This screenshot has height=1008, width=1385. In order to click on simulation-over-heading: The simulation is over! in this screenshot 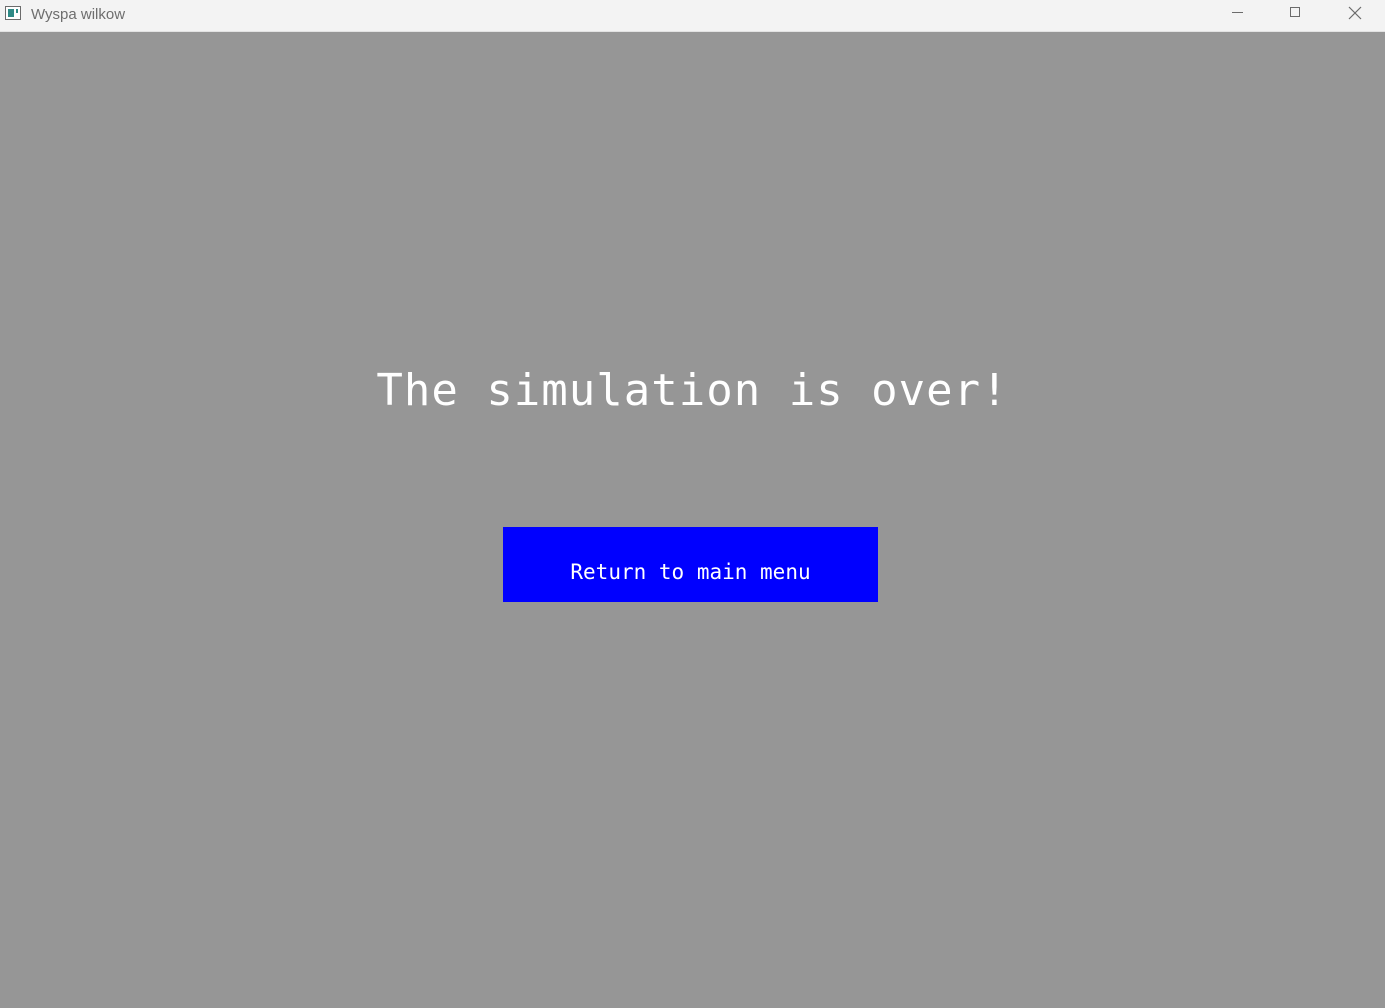, I will do `click(692, 390)`.